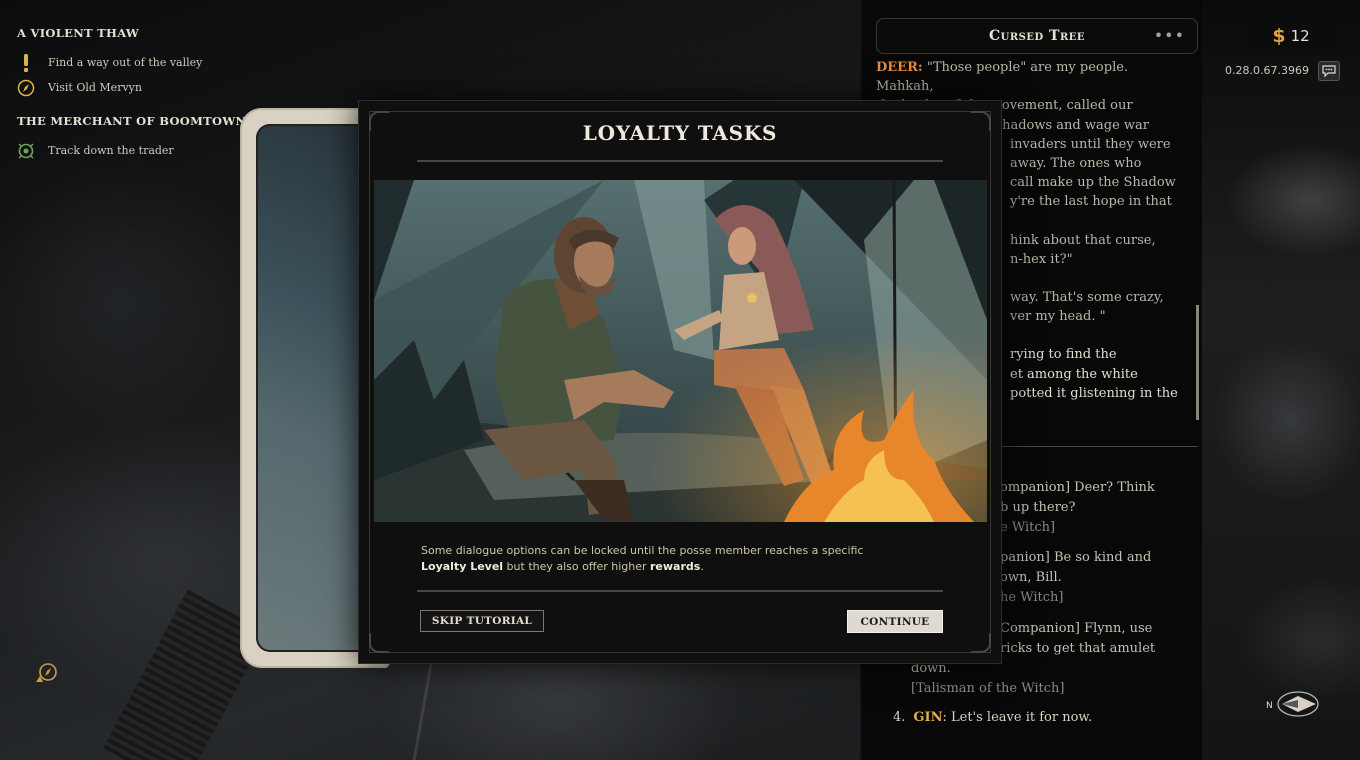  Describe the element at coordinates (1329, 71) in the screenshot. I see `chat-bubble-icon` at that location.